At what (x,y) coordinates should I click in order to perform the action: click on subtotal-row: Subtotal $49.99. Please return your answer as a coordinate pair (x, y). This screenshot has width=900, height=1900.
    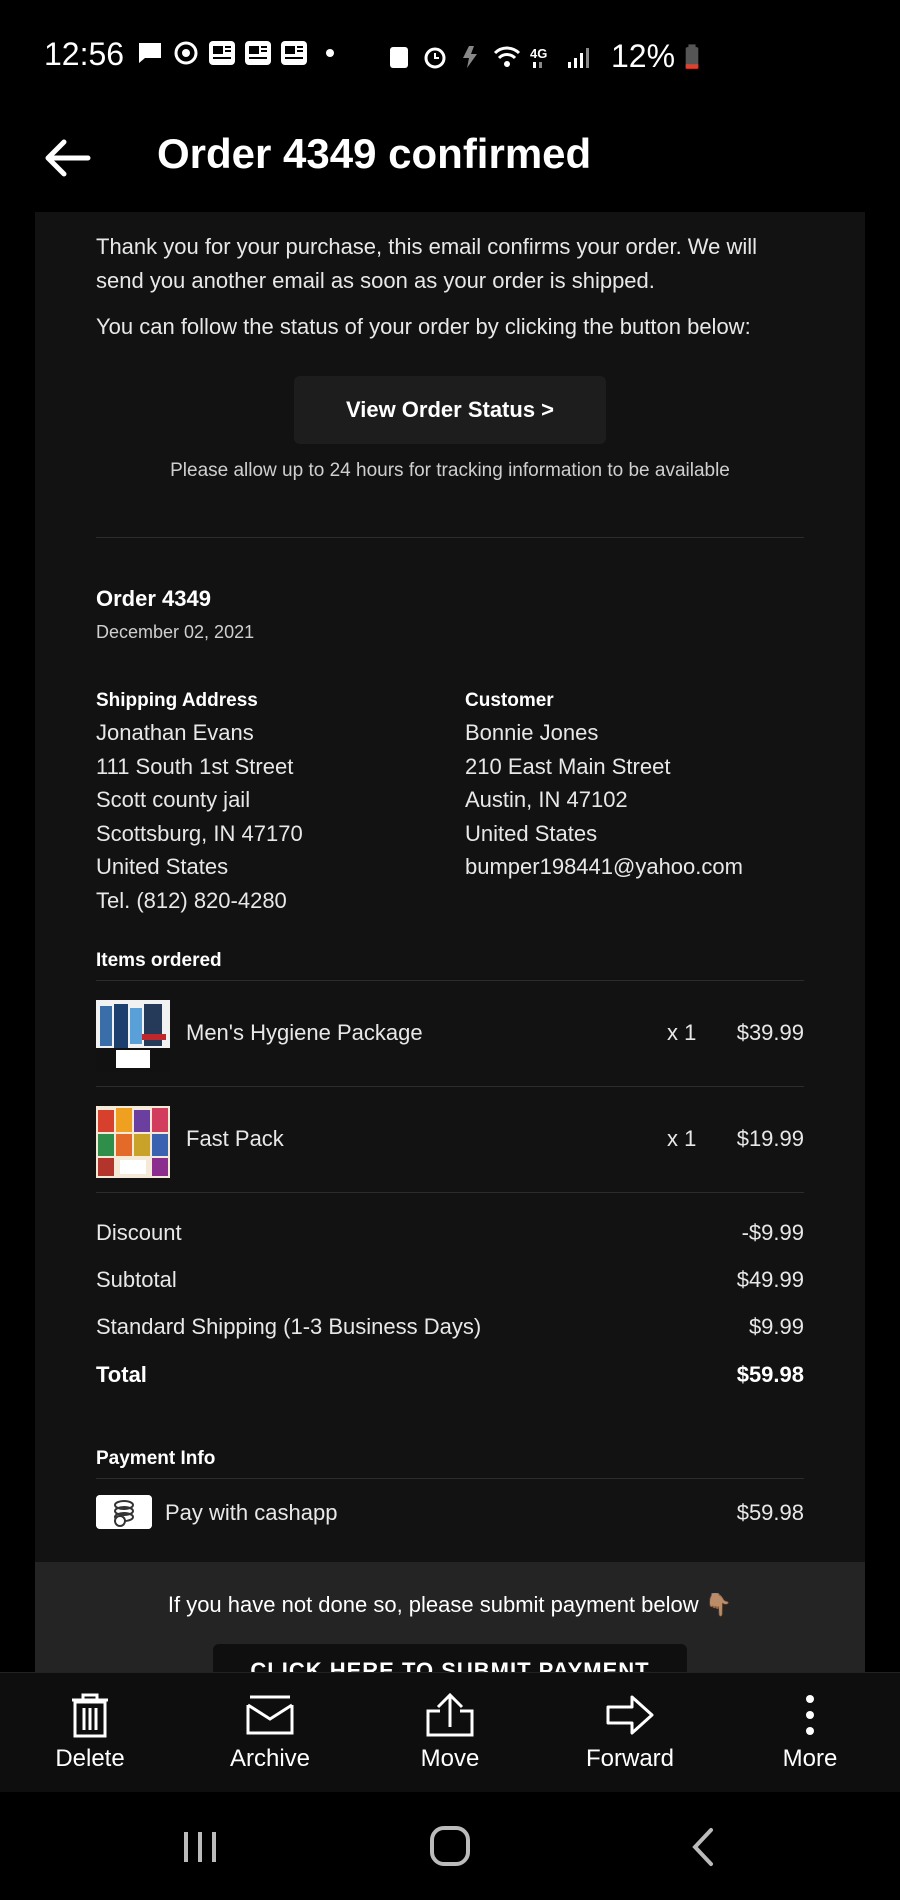
    Looking at the image, I should click on (450, 1280).